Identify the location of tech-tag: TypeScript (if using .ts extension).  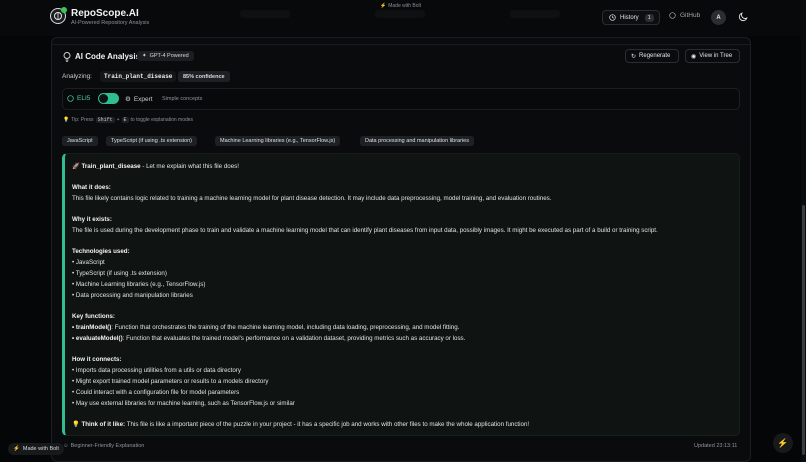
(152, 141).